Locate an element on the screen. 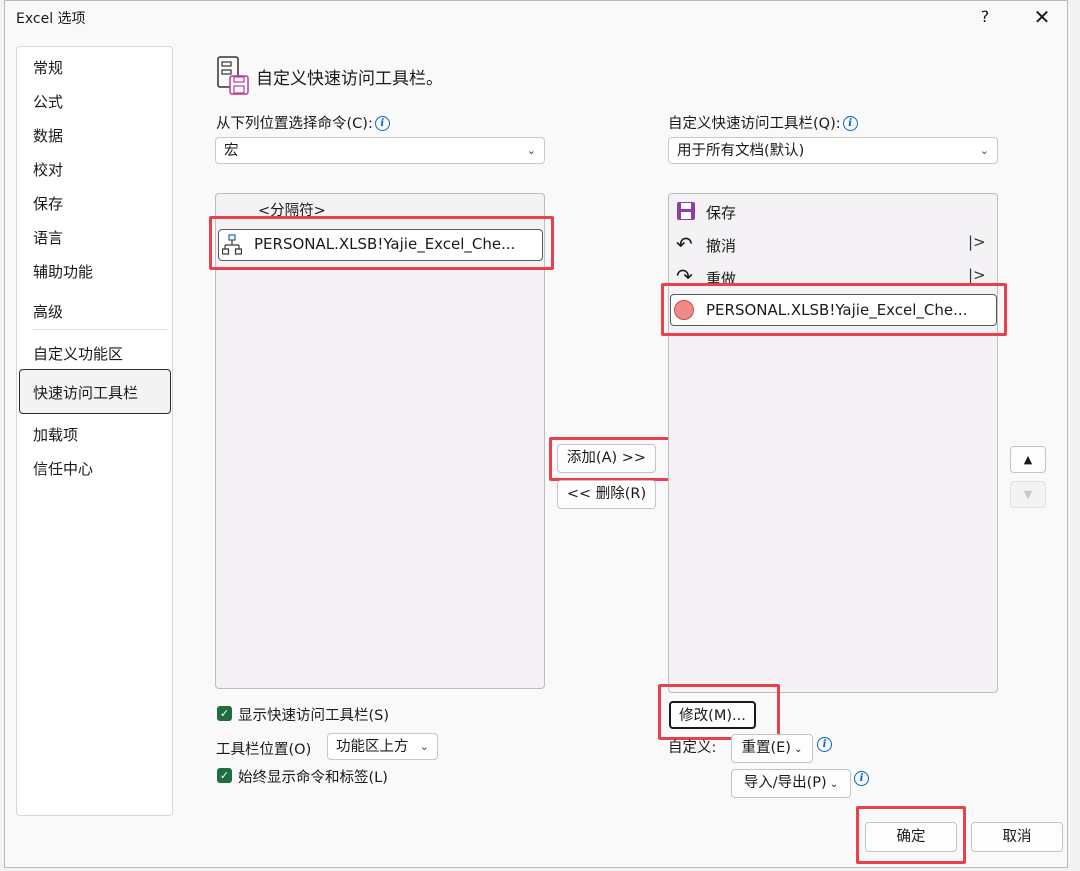 Image resolution: width=1080 pixels, height=871 pixels. move-up-button: ▲ is located at coordinates (1028, 459).